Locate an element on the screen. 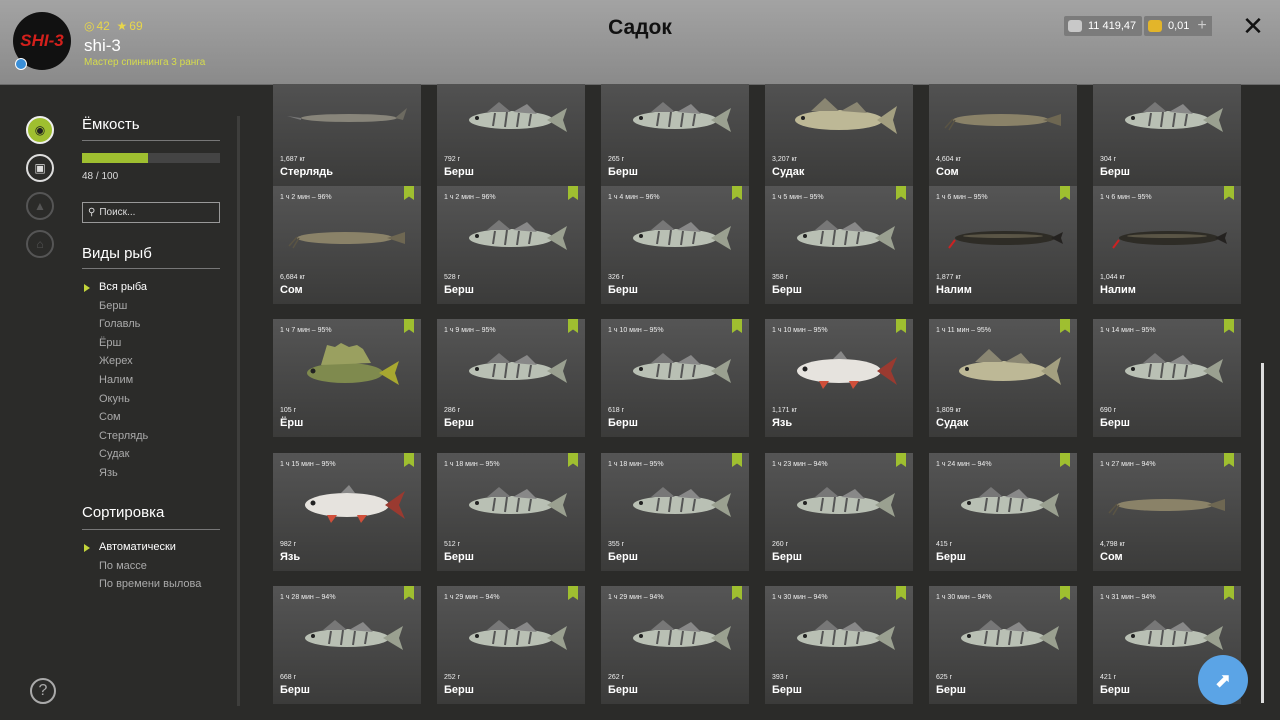 The width and height of the screenshot is (1280, 720). fish-card: 1,687 кг Стерлядь is located at coordinates (347, 135).